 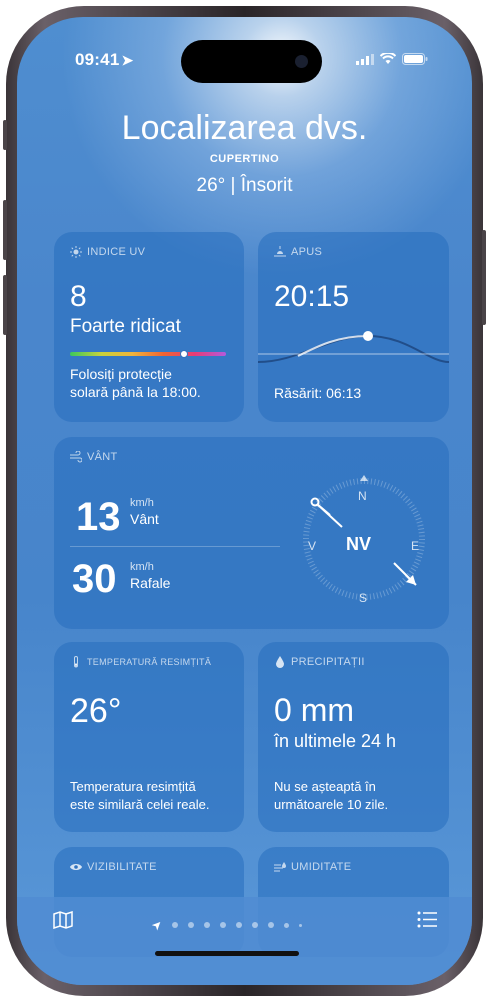 What do you see at coordinates (280, 867) in the screenshot?
I see `humidity-icon` at bounding box center [280, 867].